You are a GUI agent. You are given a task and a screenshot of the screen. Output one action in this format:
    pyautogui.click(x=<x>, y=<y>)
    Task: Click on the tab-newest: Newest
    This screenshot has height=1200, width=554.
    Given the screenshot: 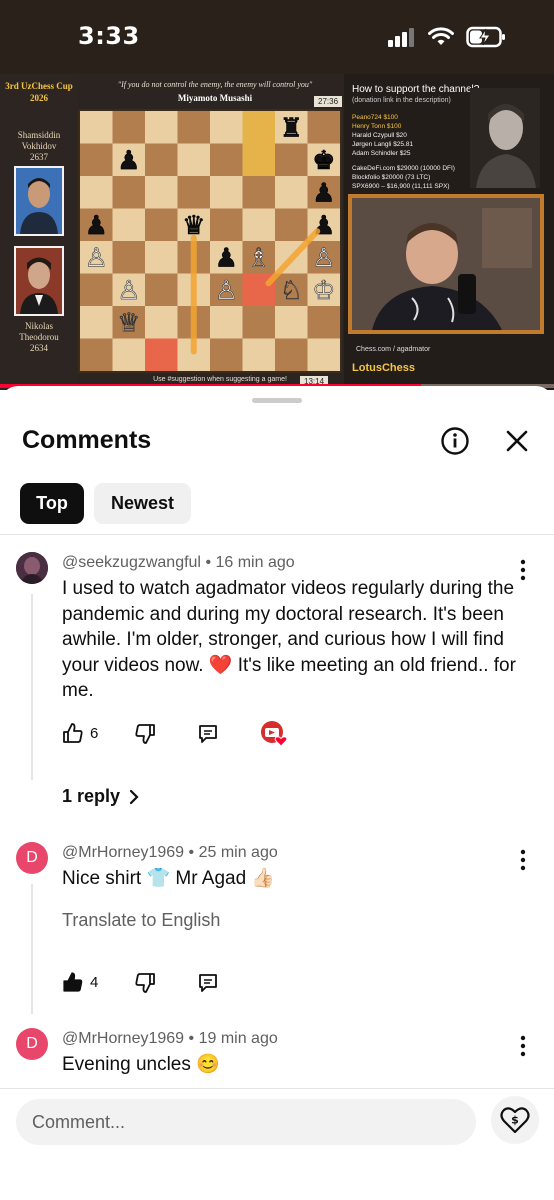 What is the action you would take?
    pyautogui.click(x=142, y=503)
    